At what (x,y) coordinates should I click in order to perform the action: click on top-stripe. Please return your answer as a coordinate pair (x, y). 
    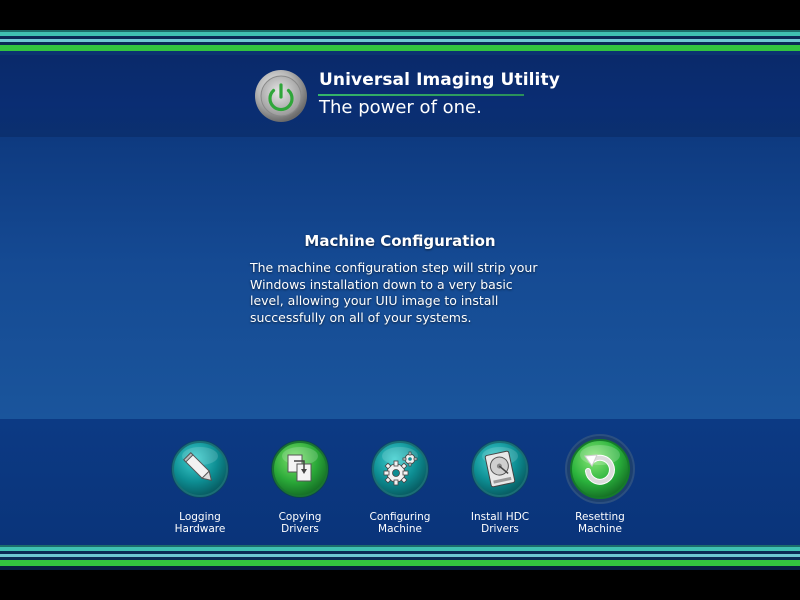
    Looking at the image, I should click on (400, 42).